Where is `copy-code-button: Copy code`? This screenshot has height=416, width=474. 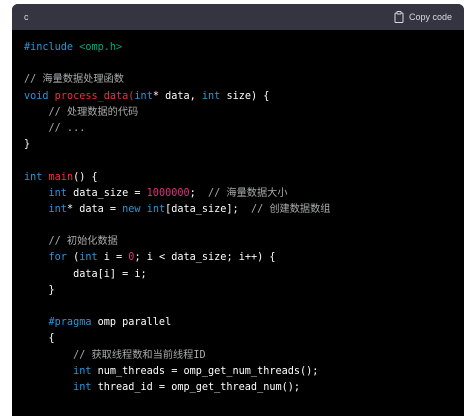 copy-code-button: Copy code is located at coordinates (423, 17).